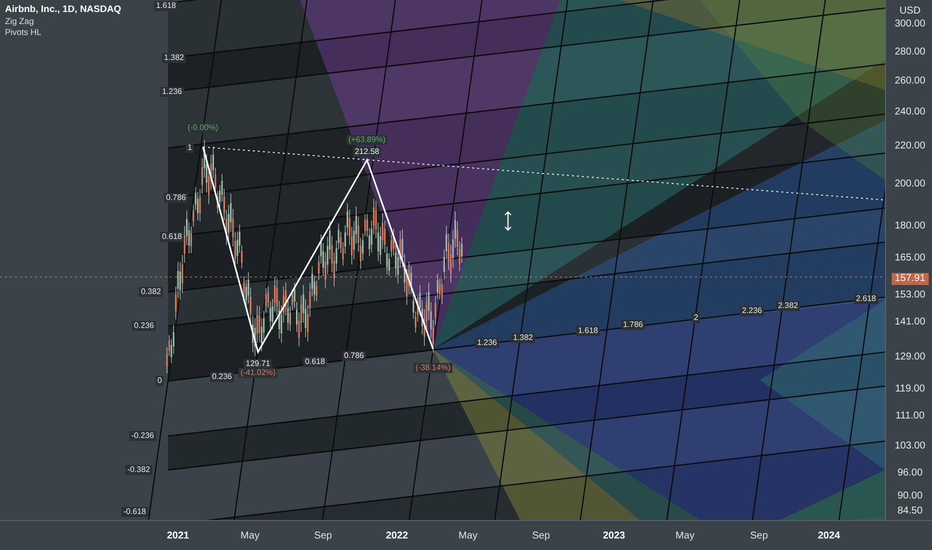  What do you see at coordinates (633, 325) in the screenshot?
I see `fib-level-label: 1.786` at bounding box center [633, 325].